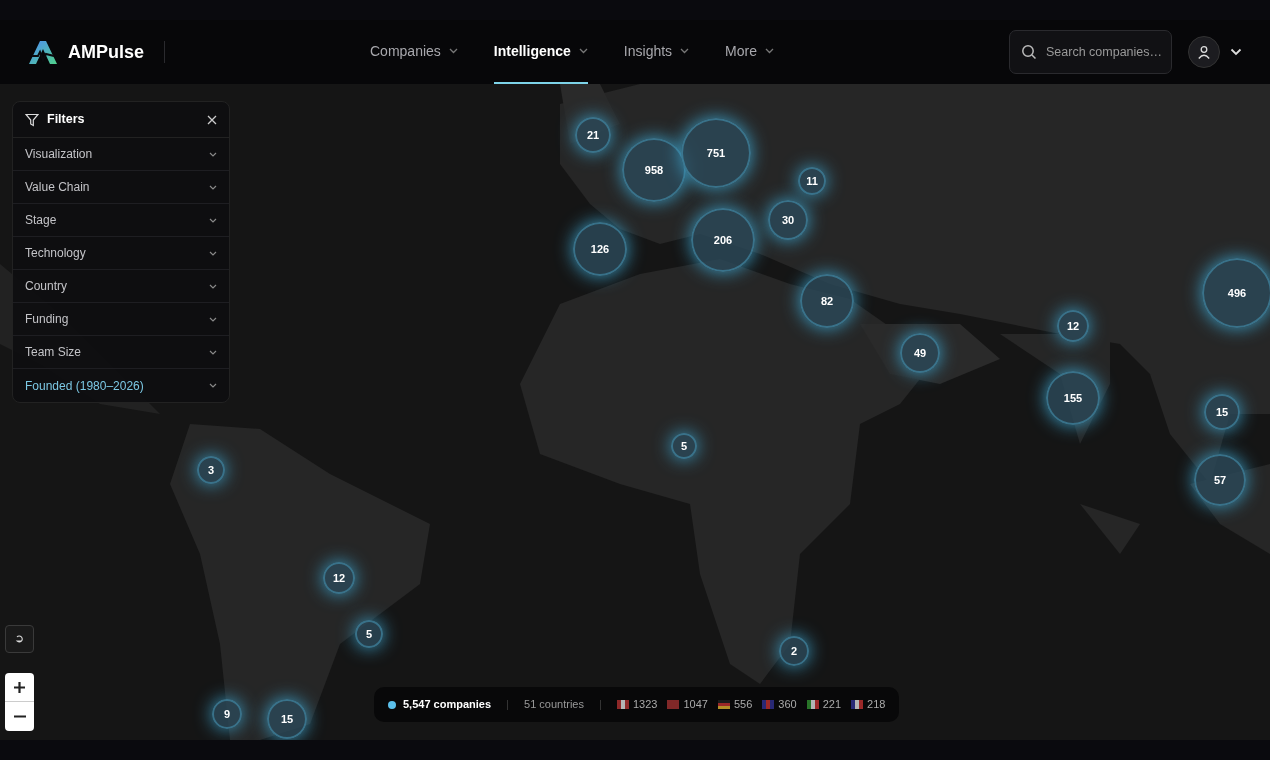 The width and height of the screenshot is (1270, 760). Describe the element at coordinates (447, 705) in the screenshot. I see `companies-count: 5,547 companies` at that location.